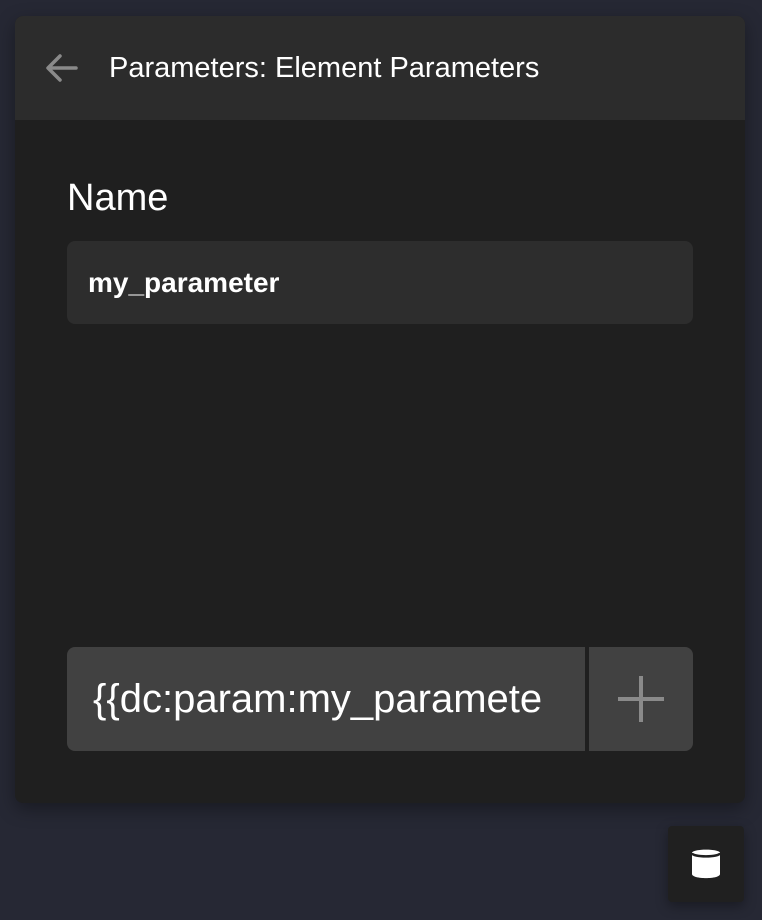 This screenshot has width=762, height=920. What do you see at coordinates (380, 282) in the screenshot?
I see `name-input` at bounding box center [380, 282].